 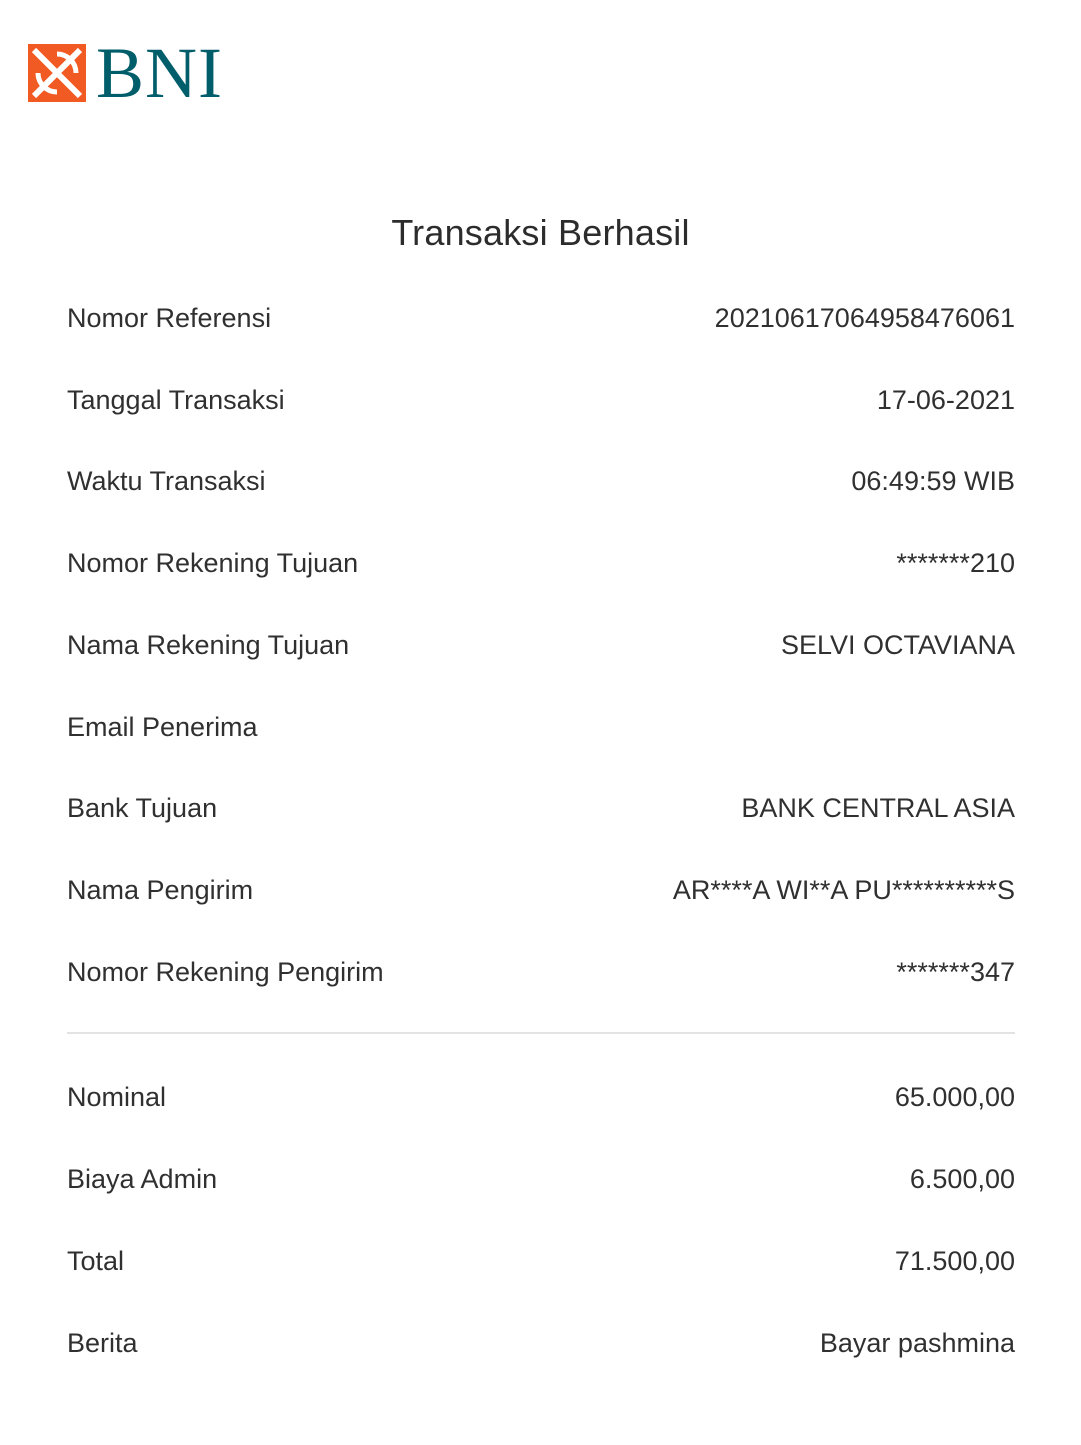 What do you see at coordinates (917, 1342) in the screenshot?
I see `amount-value: Bayar pashmina` at bounding box center [917, 1342].